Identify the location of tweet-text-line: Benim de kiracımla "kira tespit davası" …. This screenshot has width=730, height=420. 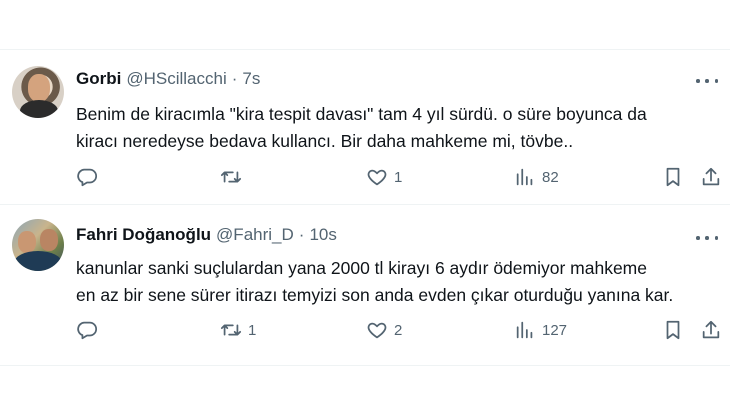
(361, 114).